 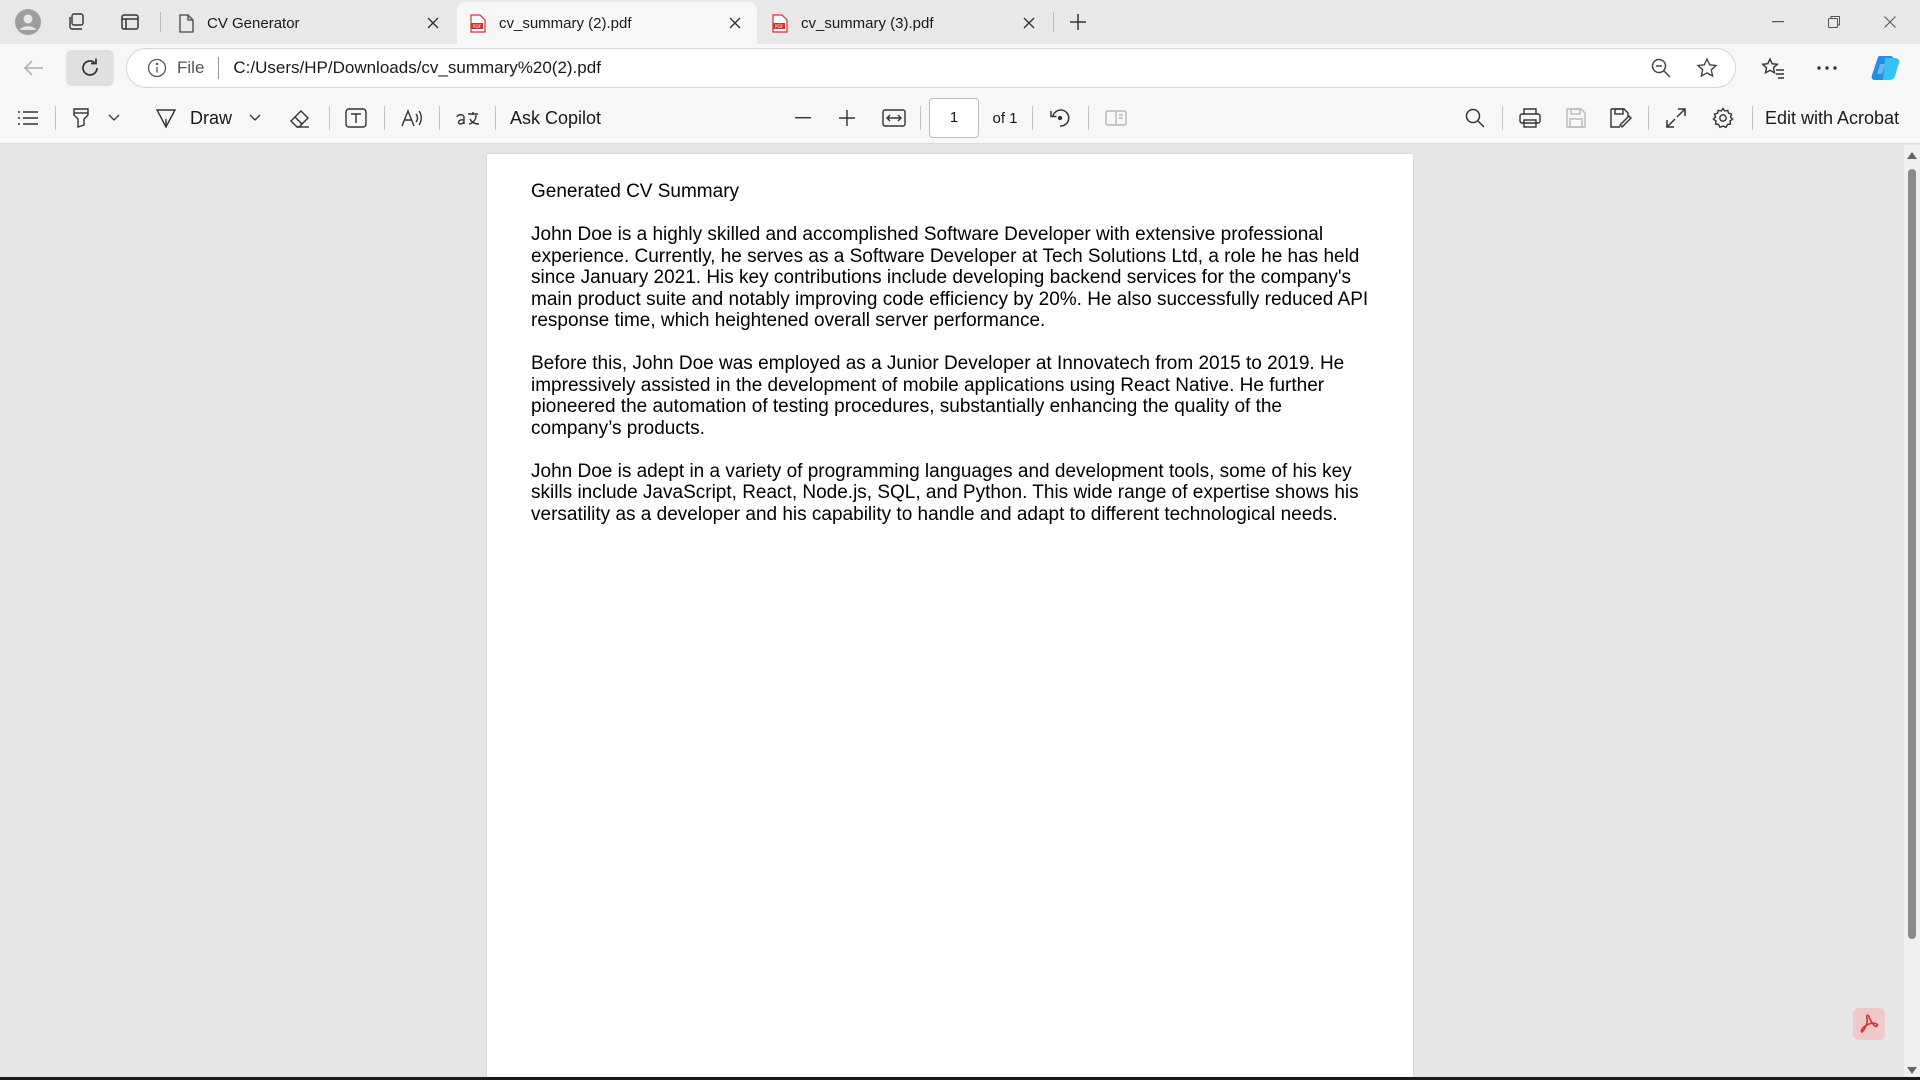 What do you see at coordinates (28, 22) in the screenshot?
I see `profile-icon` at bounding box center [28, 22].